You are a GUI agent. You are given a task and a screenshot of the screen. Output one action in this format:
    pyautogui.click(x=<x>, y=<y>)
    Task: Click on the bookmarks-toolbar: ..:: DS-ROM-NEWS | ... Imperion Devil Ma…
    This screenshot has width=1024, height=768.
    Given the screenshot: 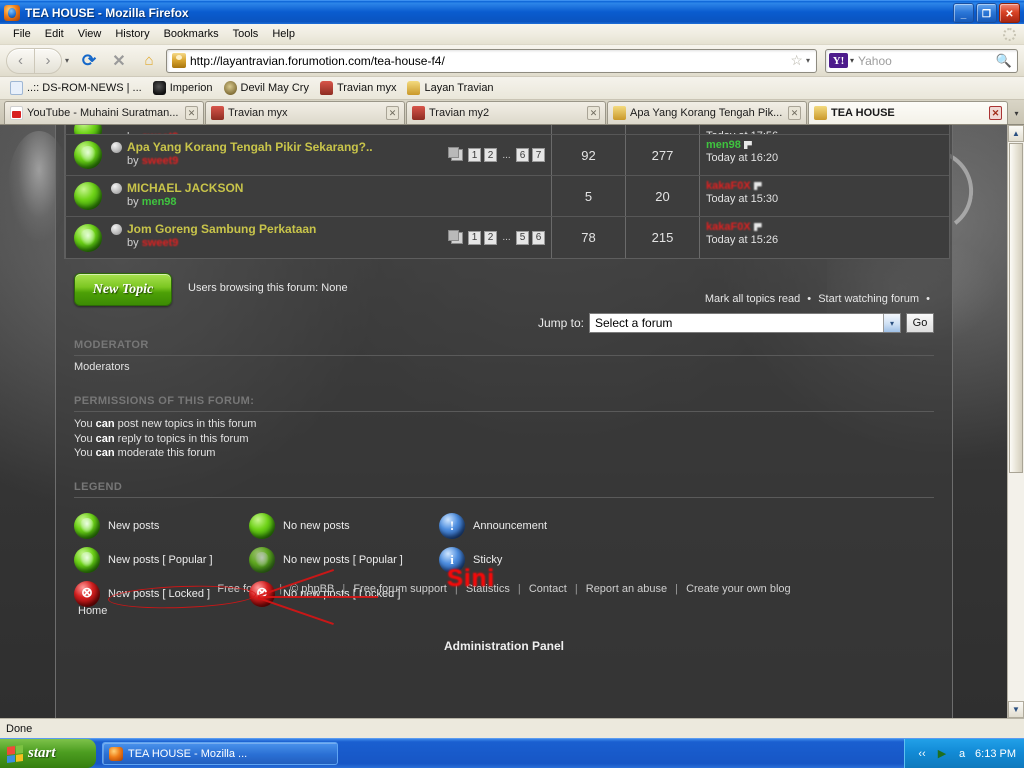 What is the action you would take?
    pyautogui.click(x=512, y=88)
    